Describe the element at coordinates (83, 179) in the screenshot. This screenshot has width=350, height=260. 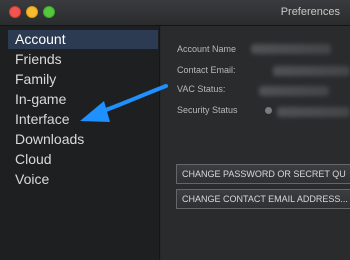
I see `sidebar-item-voice: Voice` at that location.